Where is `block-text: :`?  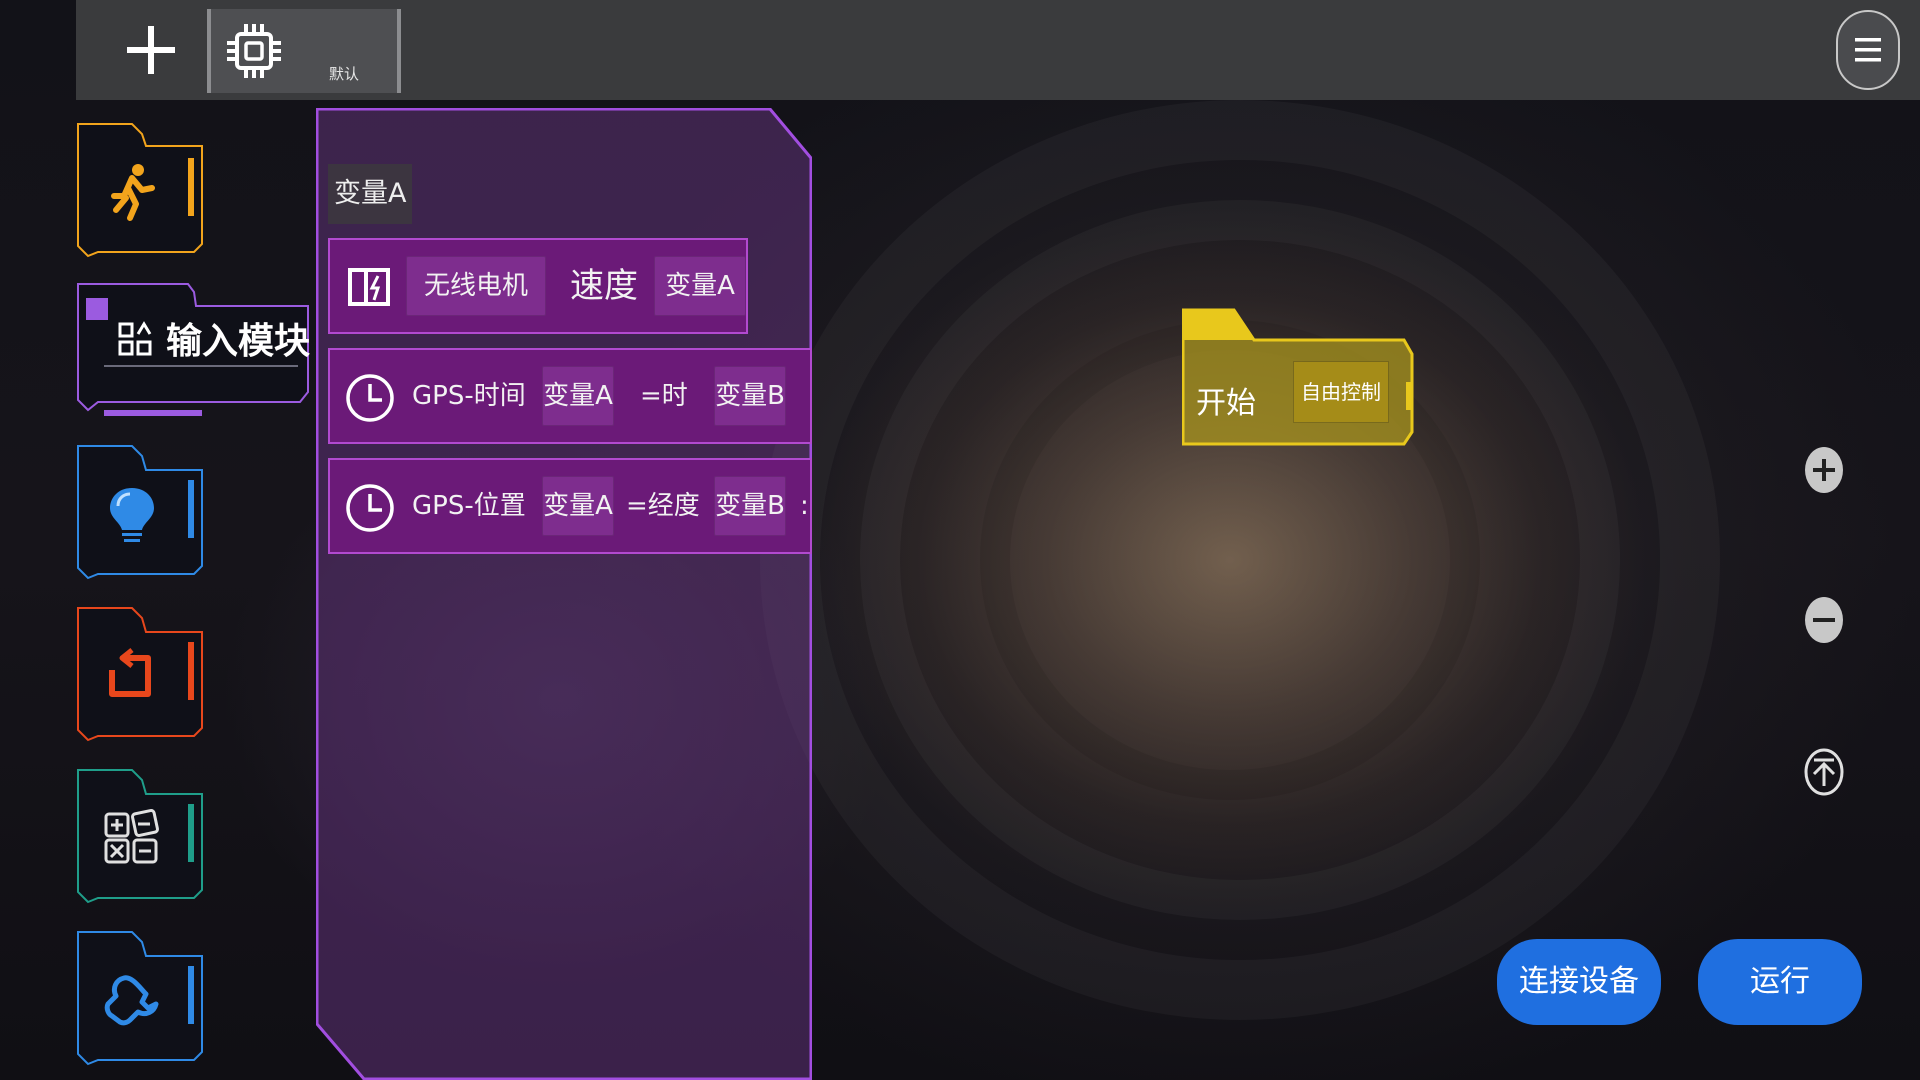 block-text: : is located at coordinates (804, 506).